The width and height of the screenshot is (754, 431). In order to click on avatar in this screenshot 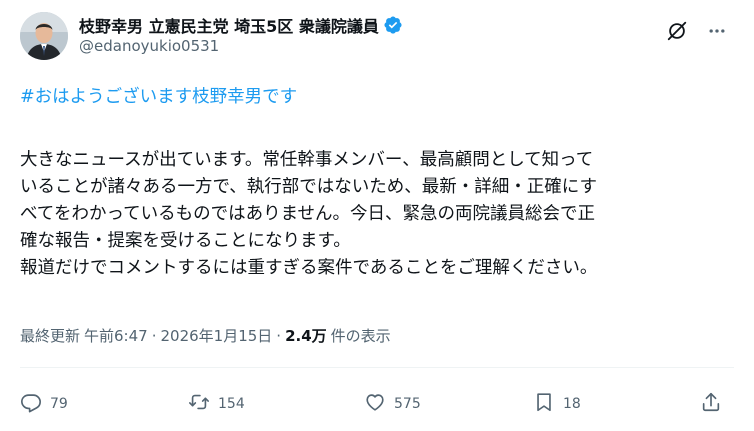, I will do `click(44, 36)`.